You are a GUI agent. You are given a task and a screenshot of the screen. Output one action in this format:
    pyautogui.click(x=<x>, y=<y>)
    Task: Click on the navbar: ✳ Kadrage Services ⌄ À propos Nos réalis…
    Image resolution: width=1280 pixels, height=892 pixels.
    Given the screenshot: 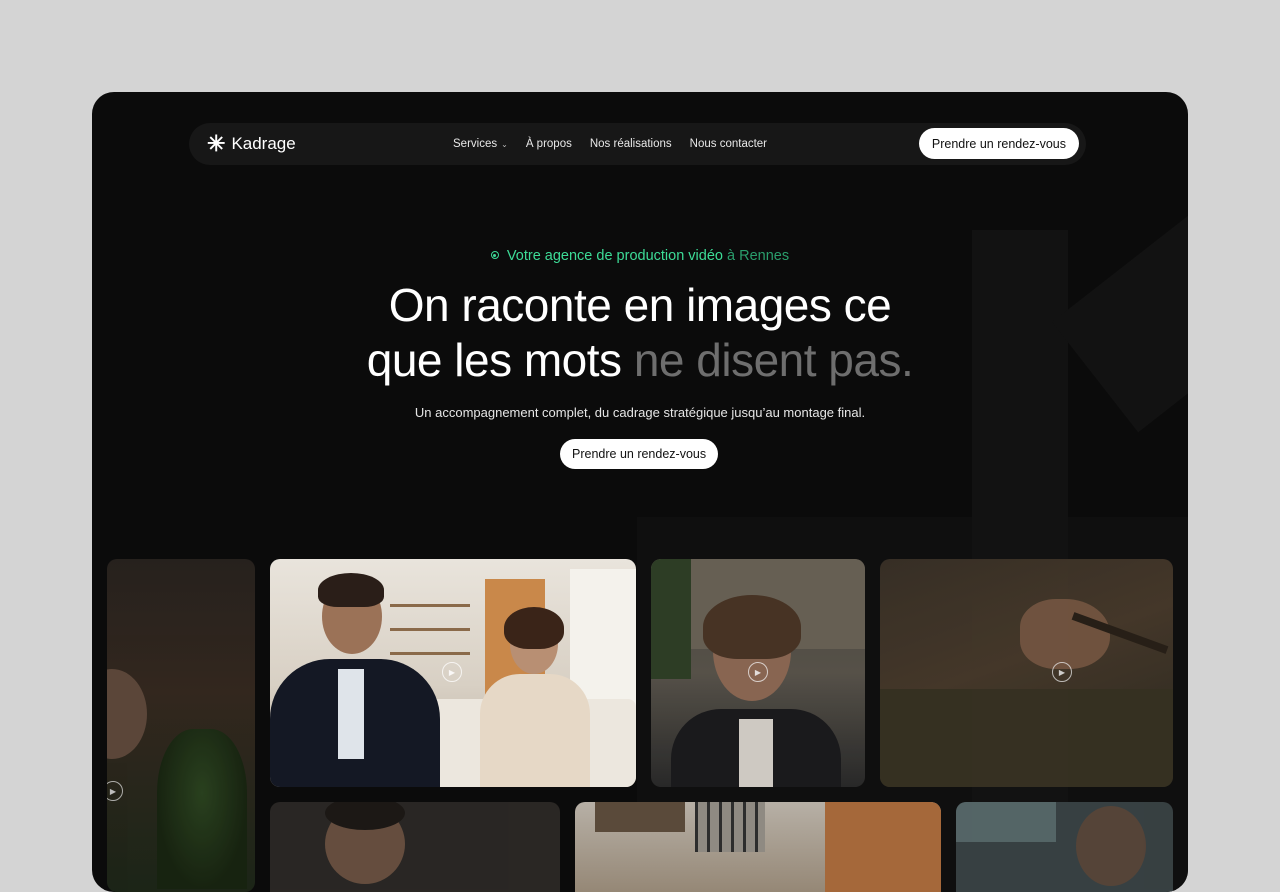 What is the action you would take?
    pyautogui.click(x=637, y=144)
    